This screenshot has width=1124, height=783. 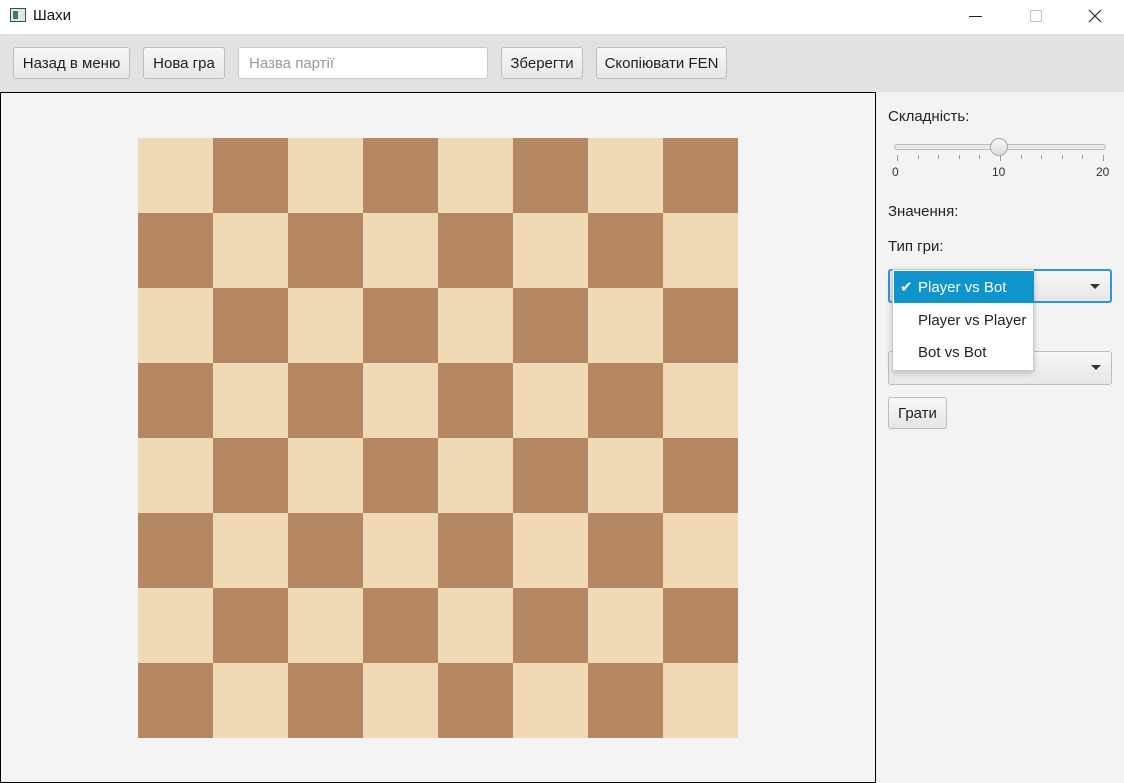 I want to click on slider-thumb, so click(x=999, y=147).